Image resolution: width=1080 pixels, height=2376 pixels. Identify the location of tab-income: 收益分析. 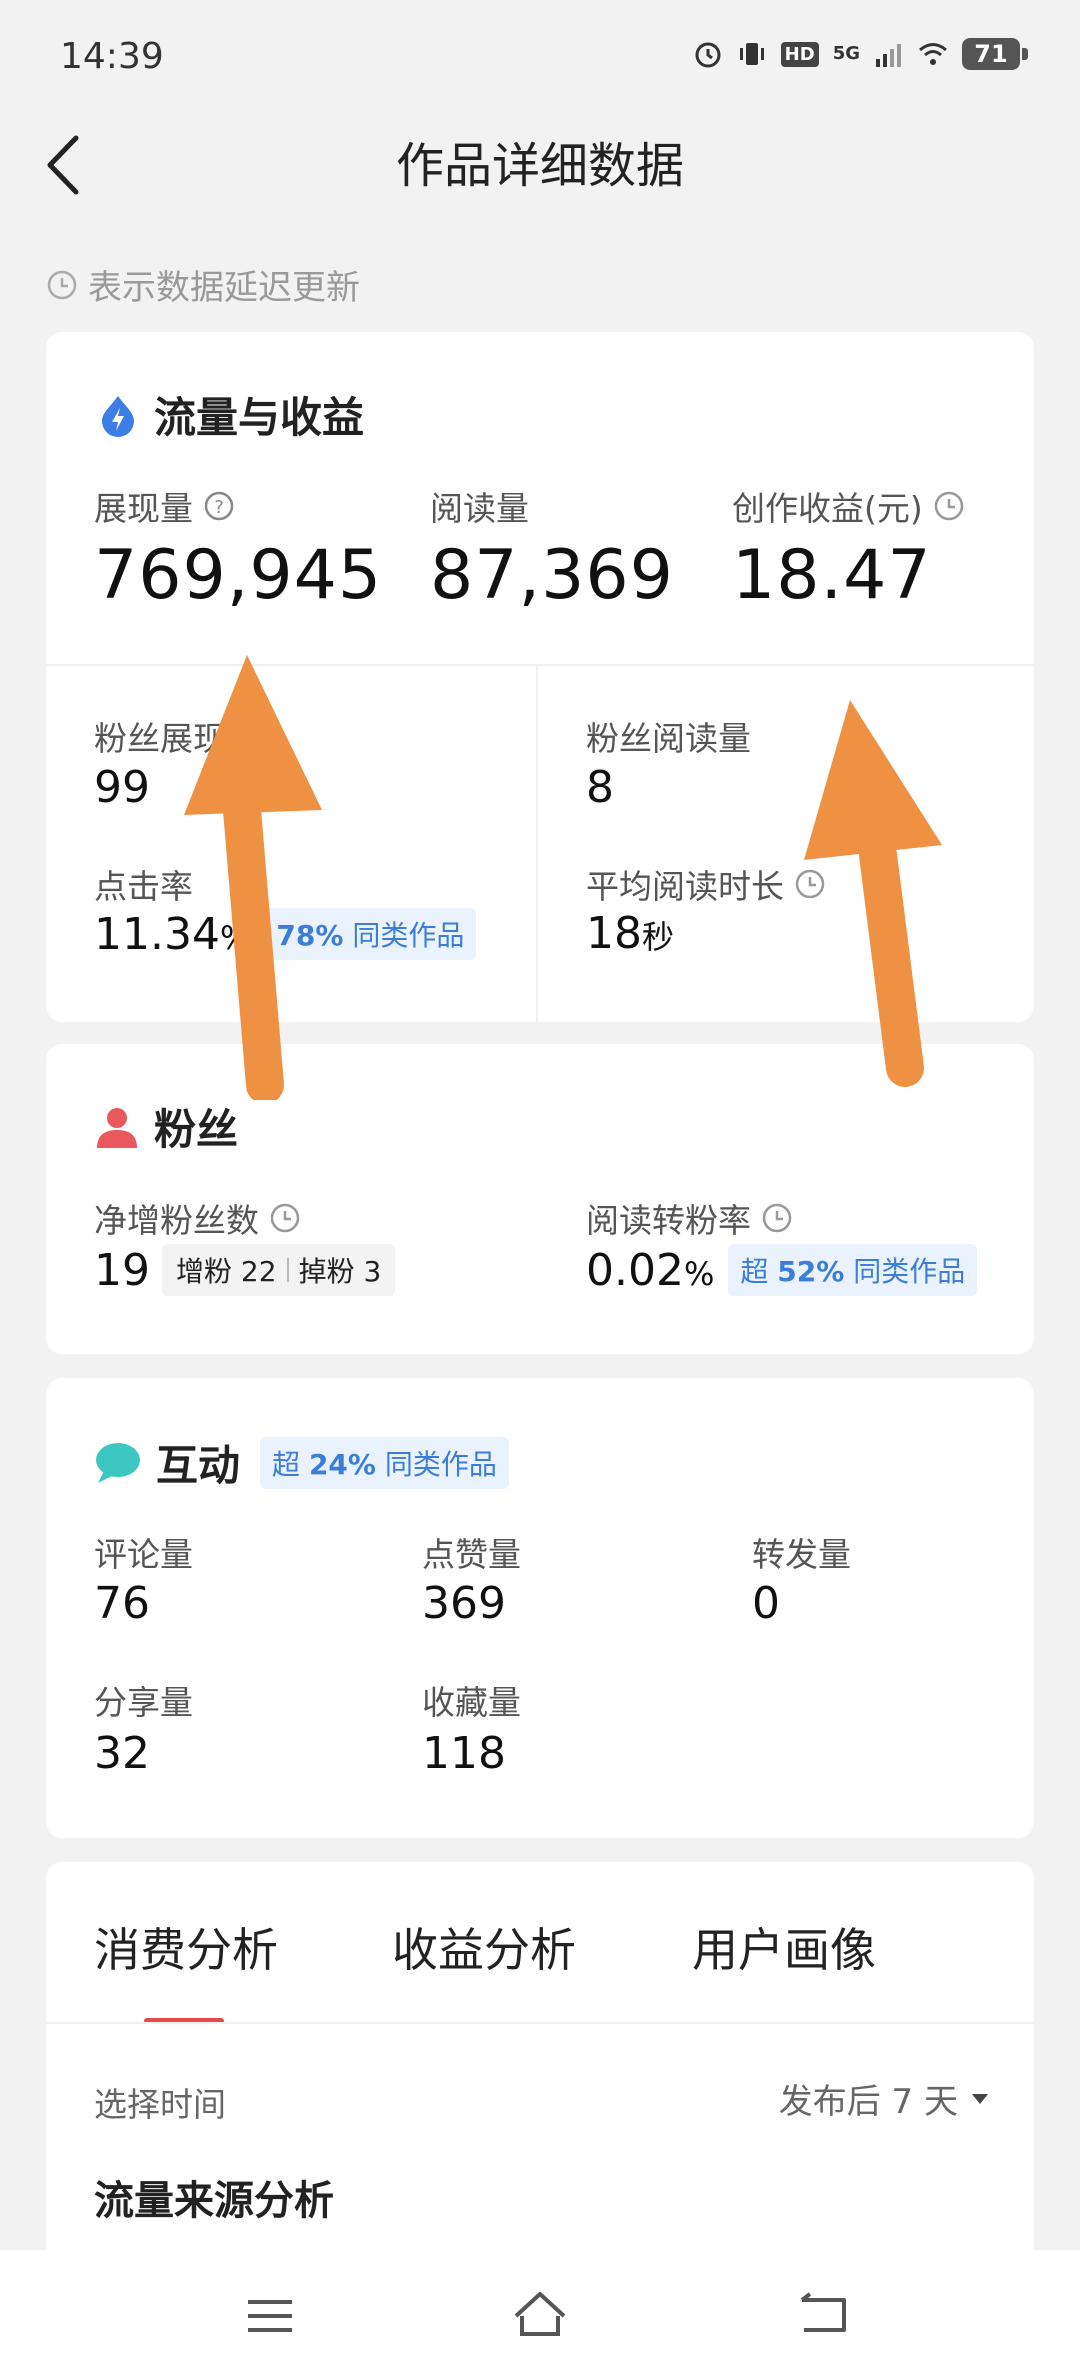
(484, 1947).